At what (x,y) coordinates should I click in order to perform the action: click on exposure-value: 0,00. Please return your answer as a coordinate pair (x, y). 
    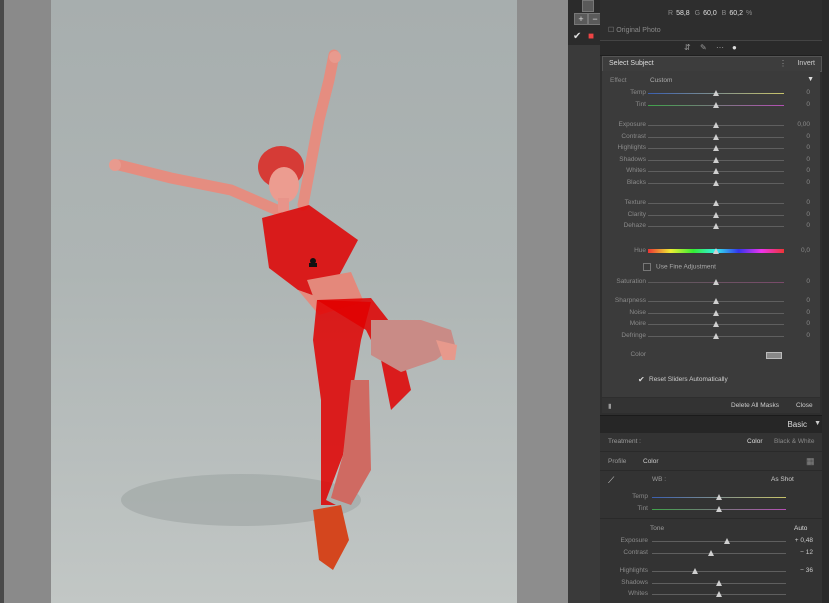
    Looking at the image, I should click on (803, 124).